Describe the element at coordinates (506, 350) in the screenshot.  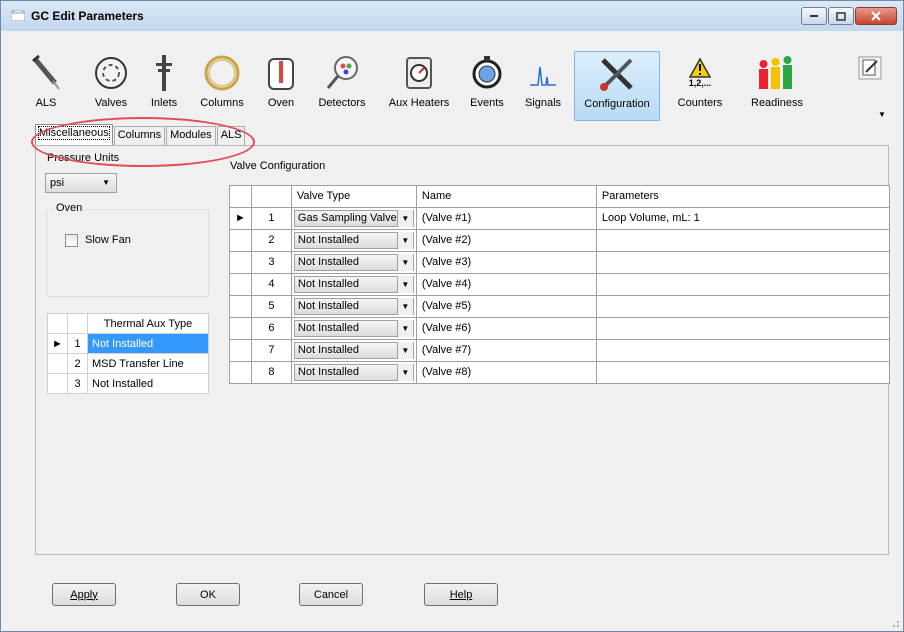
I see `valve-name-cell: (Valve #7)` at that location.